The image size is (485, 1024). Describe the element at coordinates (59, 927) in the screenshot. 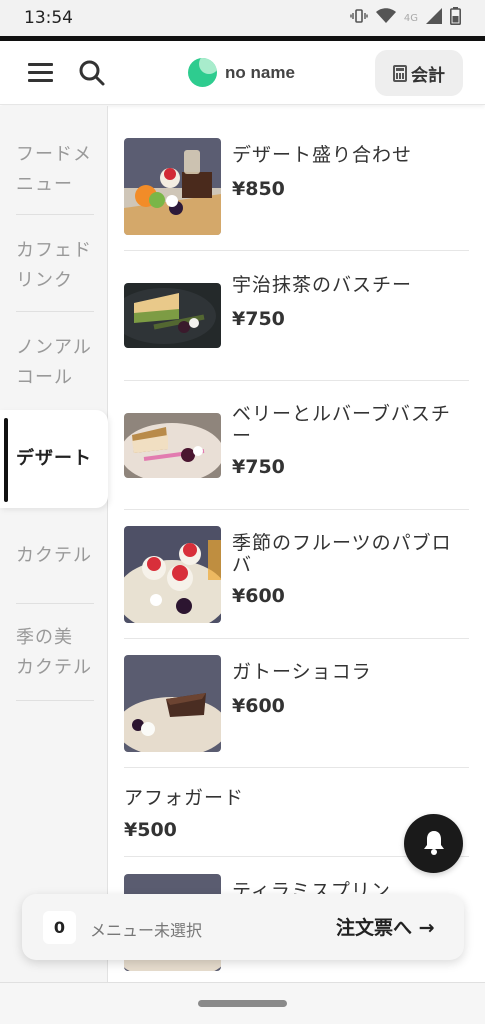

I see `cart-count: 0` at that location.